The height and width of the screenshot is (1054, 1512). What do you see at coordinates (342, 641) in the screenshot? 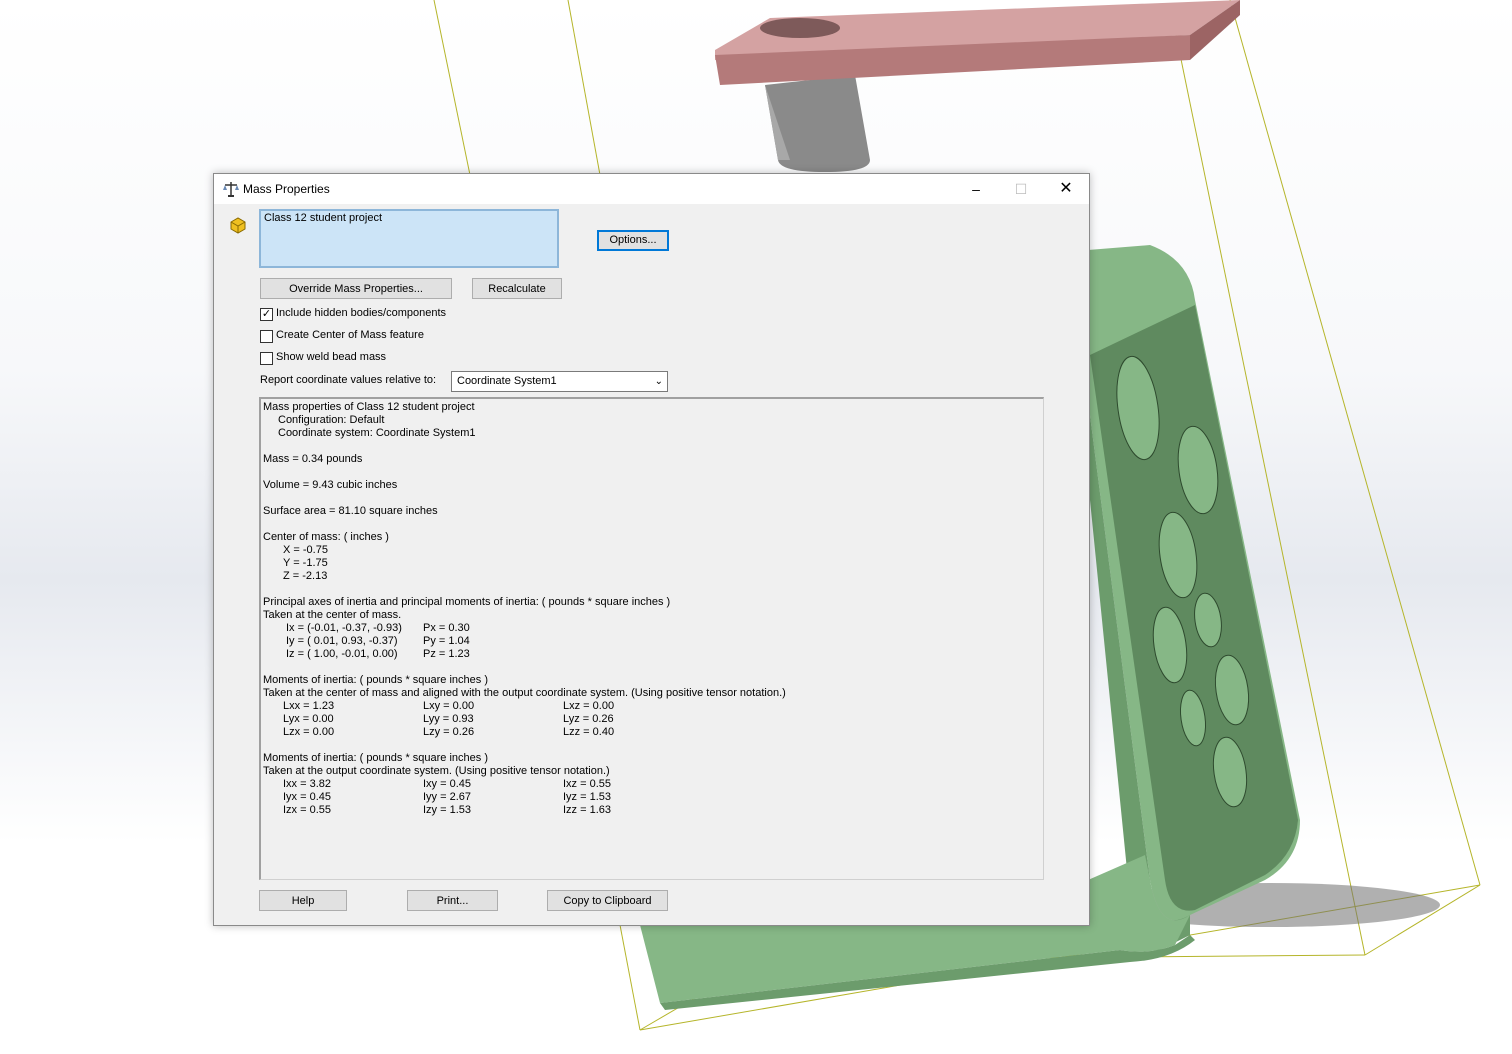
I see `principal-axis-y: Iy = ( 0.01, 0.93, -0.37)` at bounding box center [342, 641].